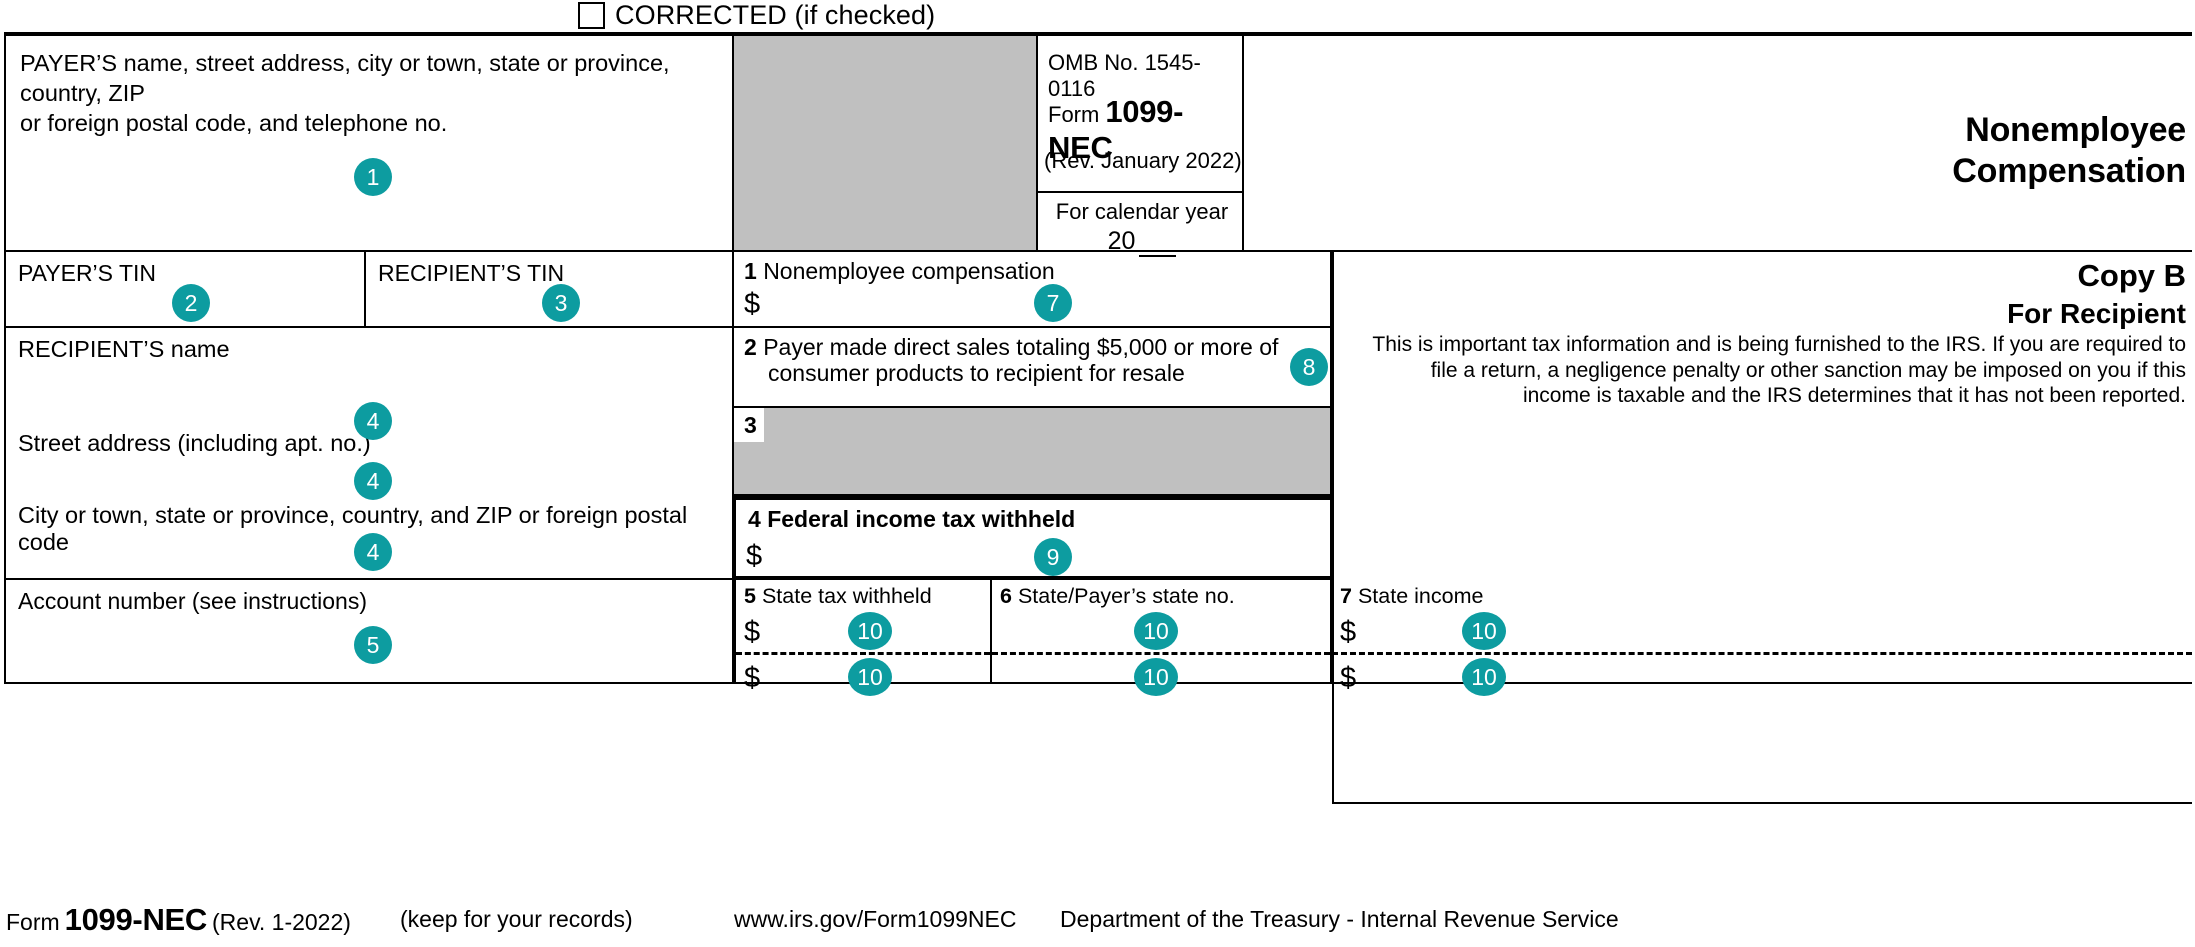  Describe the element at coordinates (885, 144) in the screenshot. I see `shaded-area-top` at that location.